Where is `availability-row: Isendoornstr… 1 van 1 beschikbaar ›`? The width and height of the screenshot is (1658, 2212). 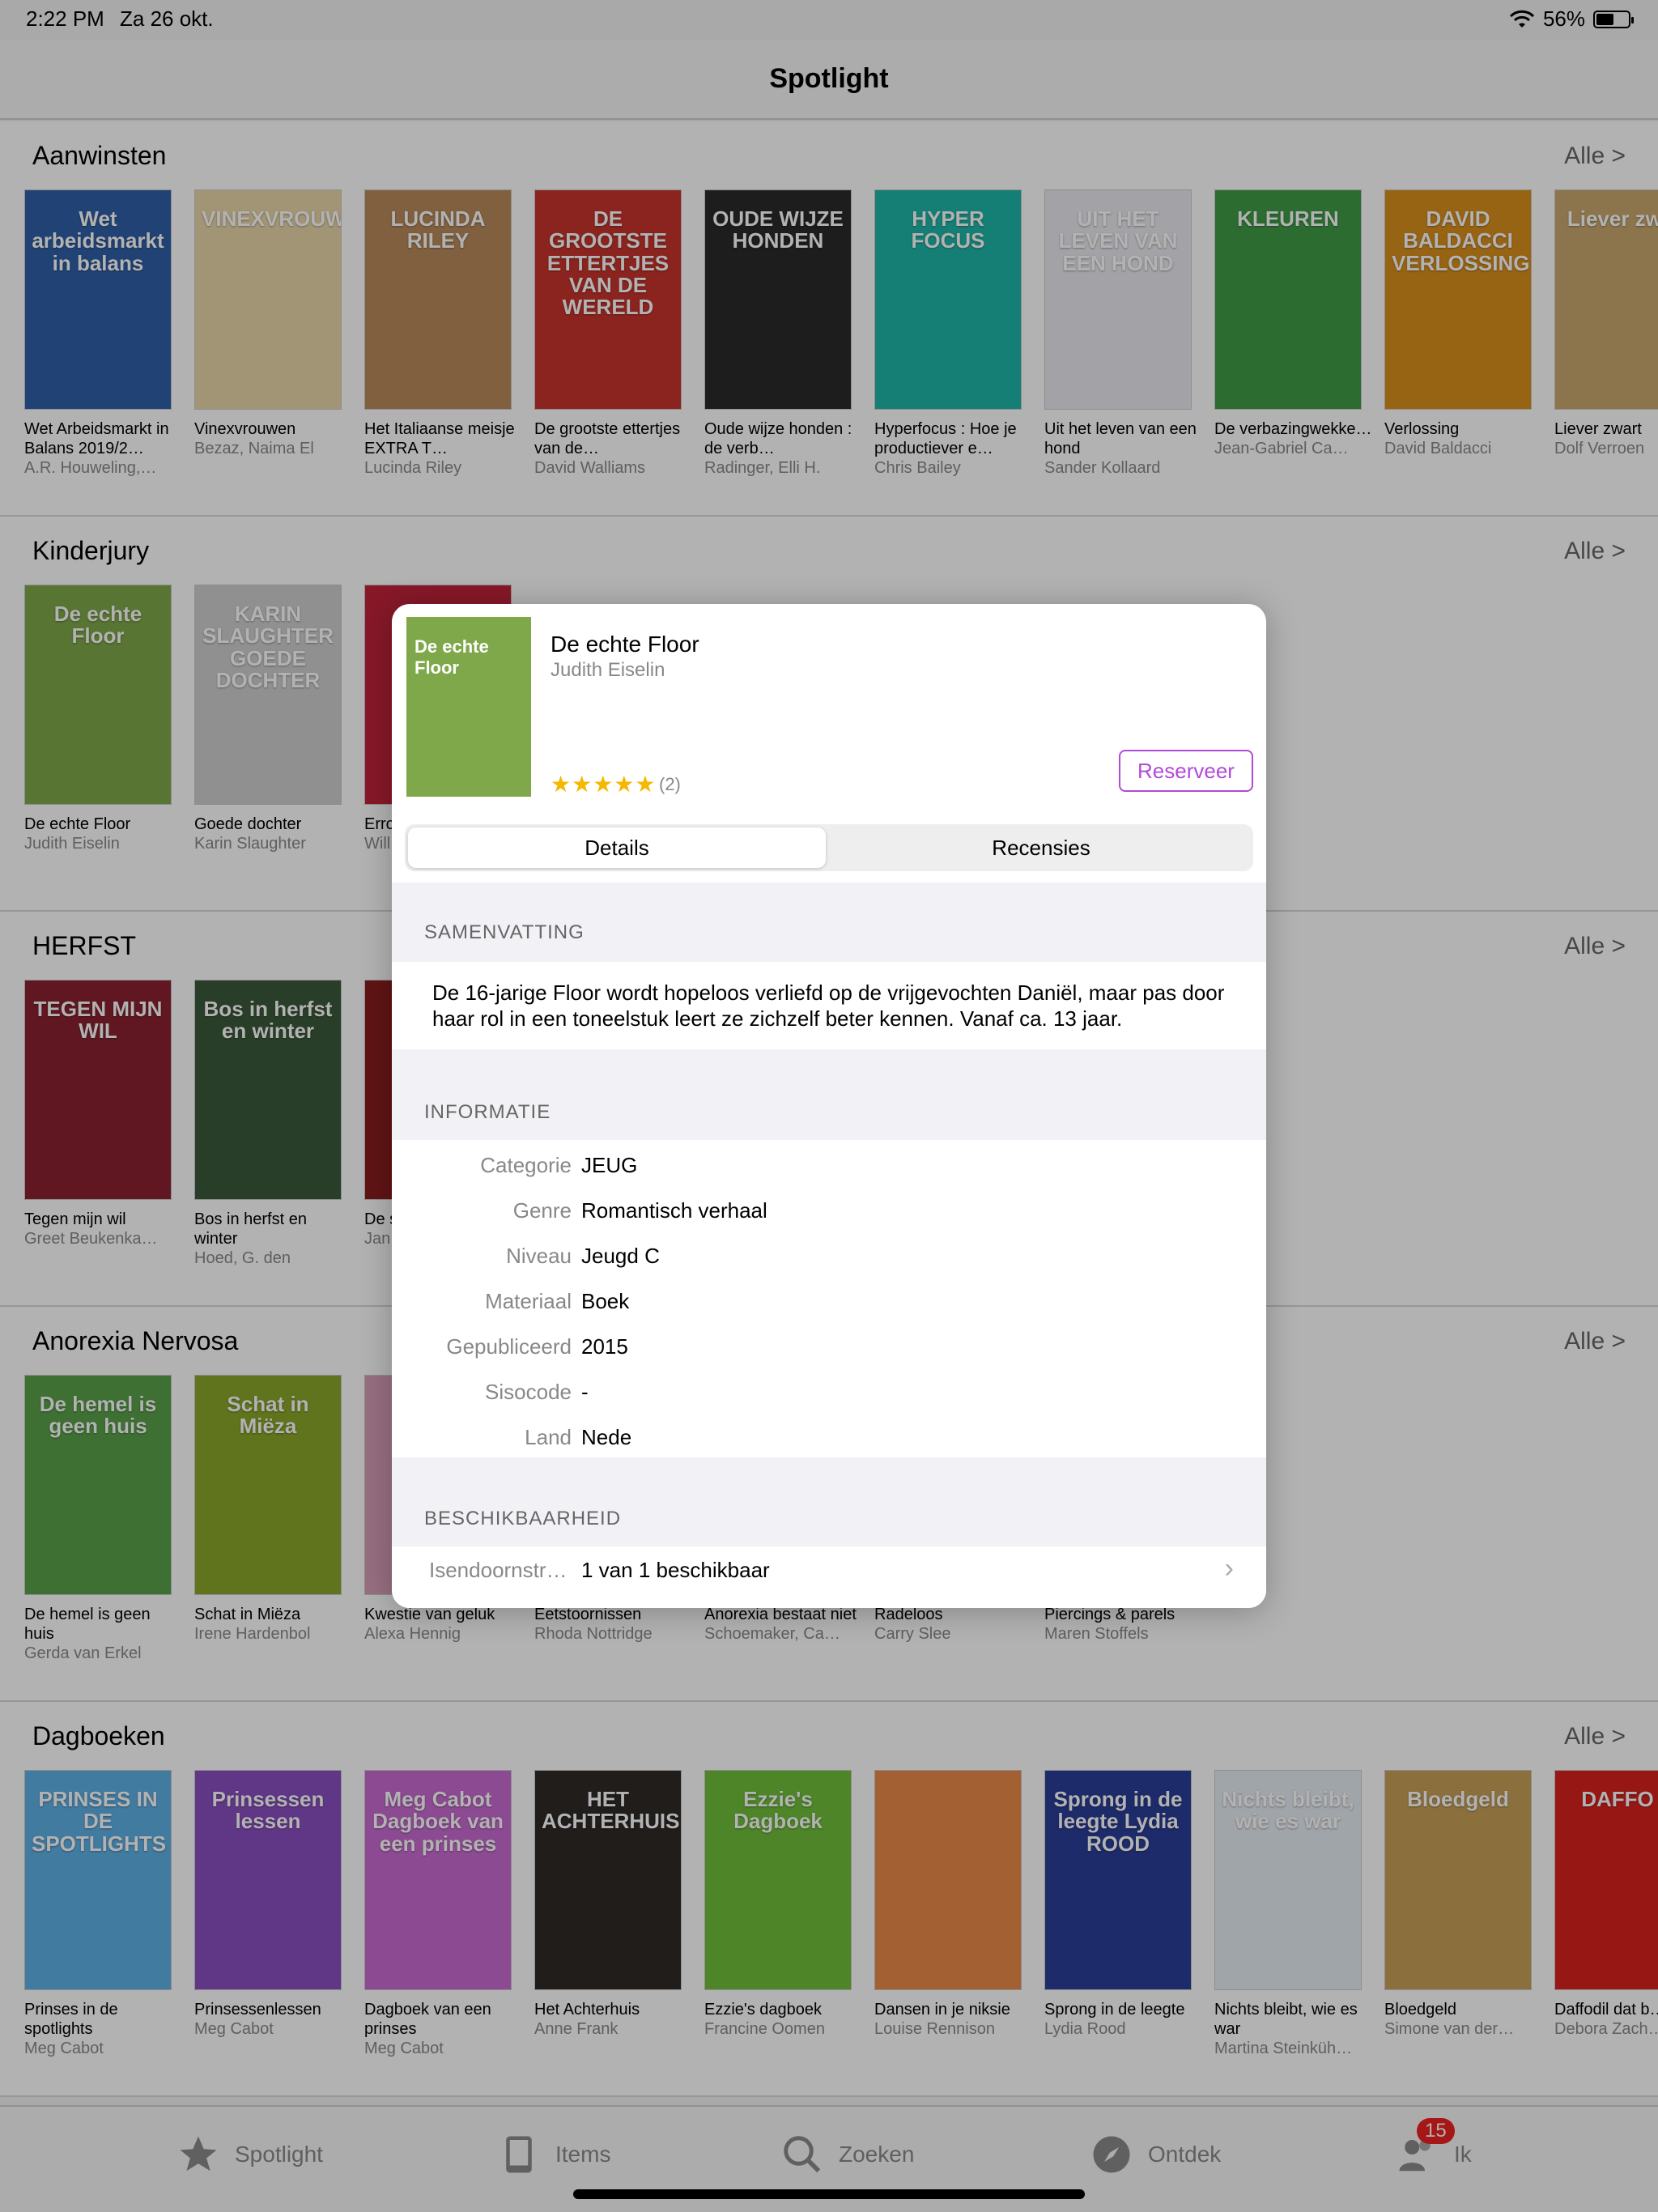 availability-row: Isendoornstr… 1 van 1 beschikbaar › is located at coordinates (829, 1569).